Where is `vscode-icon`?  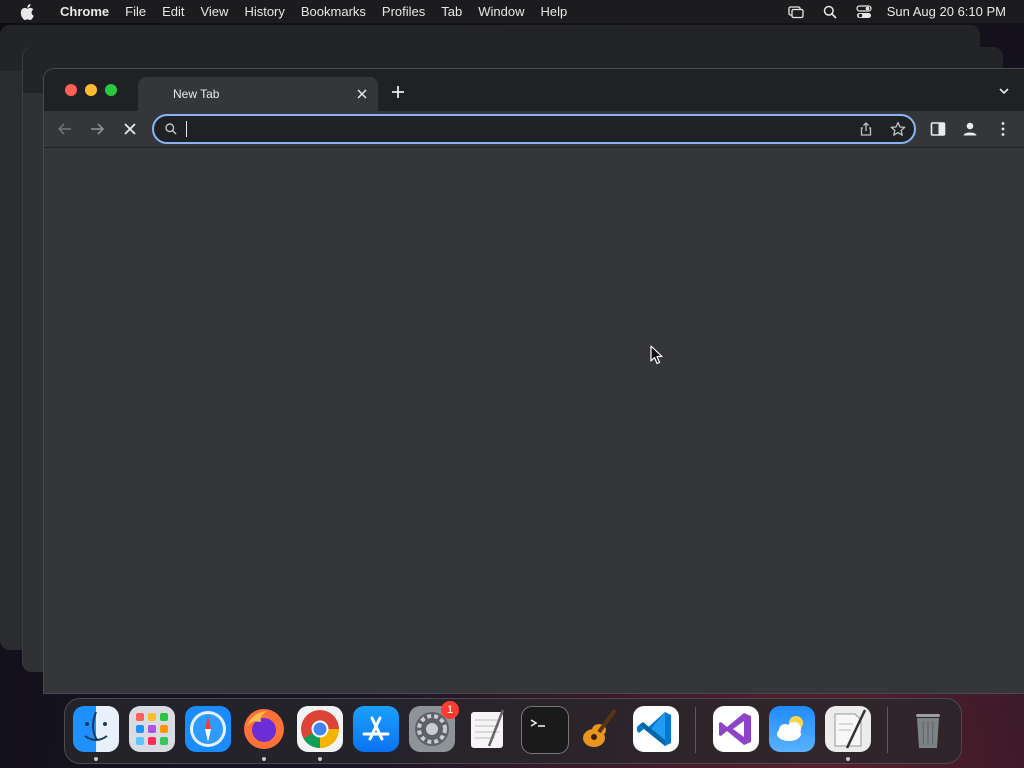 vscode-icon is located at coordinates (656, 729).